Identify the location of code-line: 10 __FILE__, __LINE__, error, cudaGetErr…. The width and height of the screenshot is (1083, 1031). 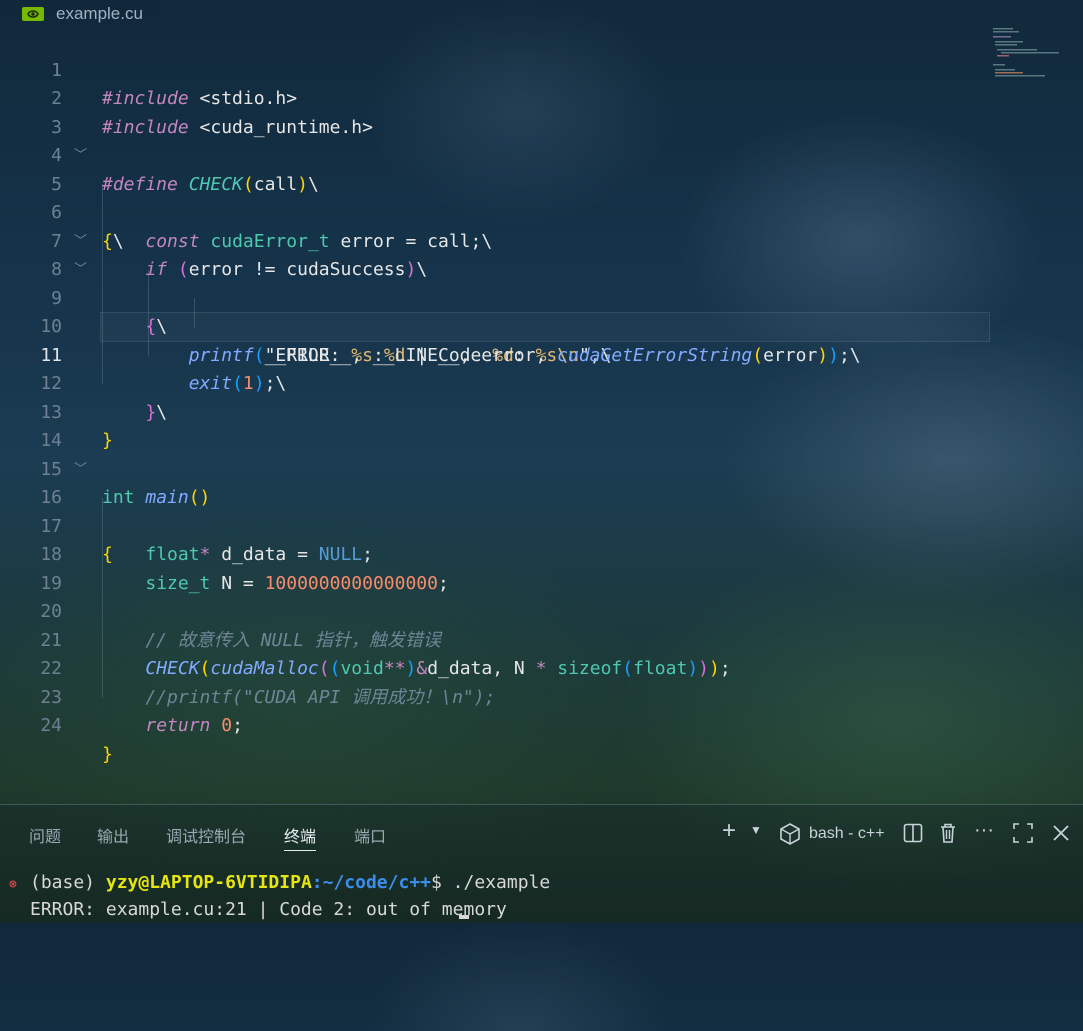
(495, 325).